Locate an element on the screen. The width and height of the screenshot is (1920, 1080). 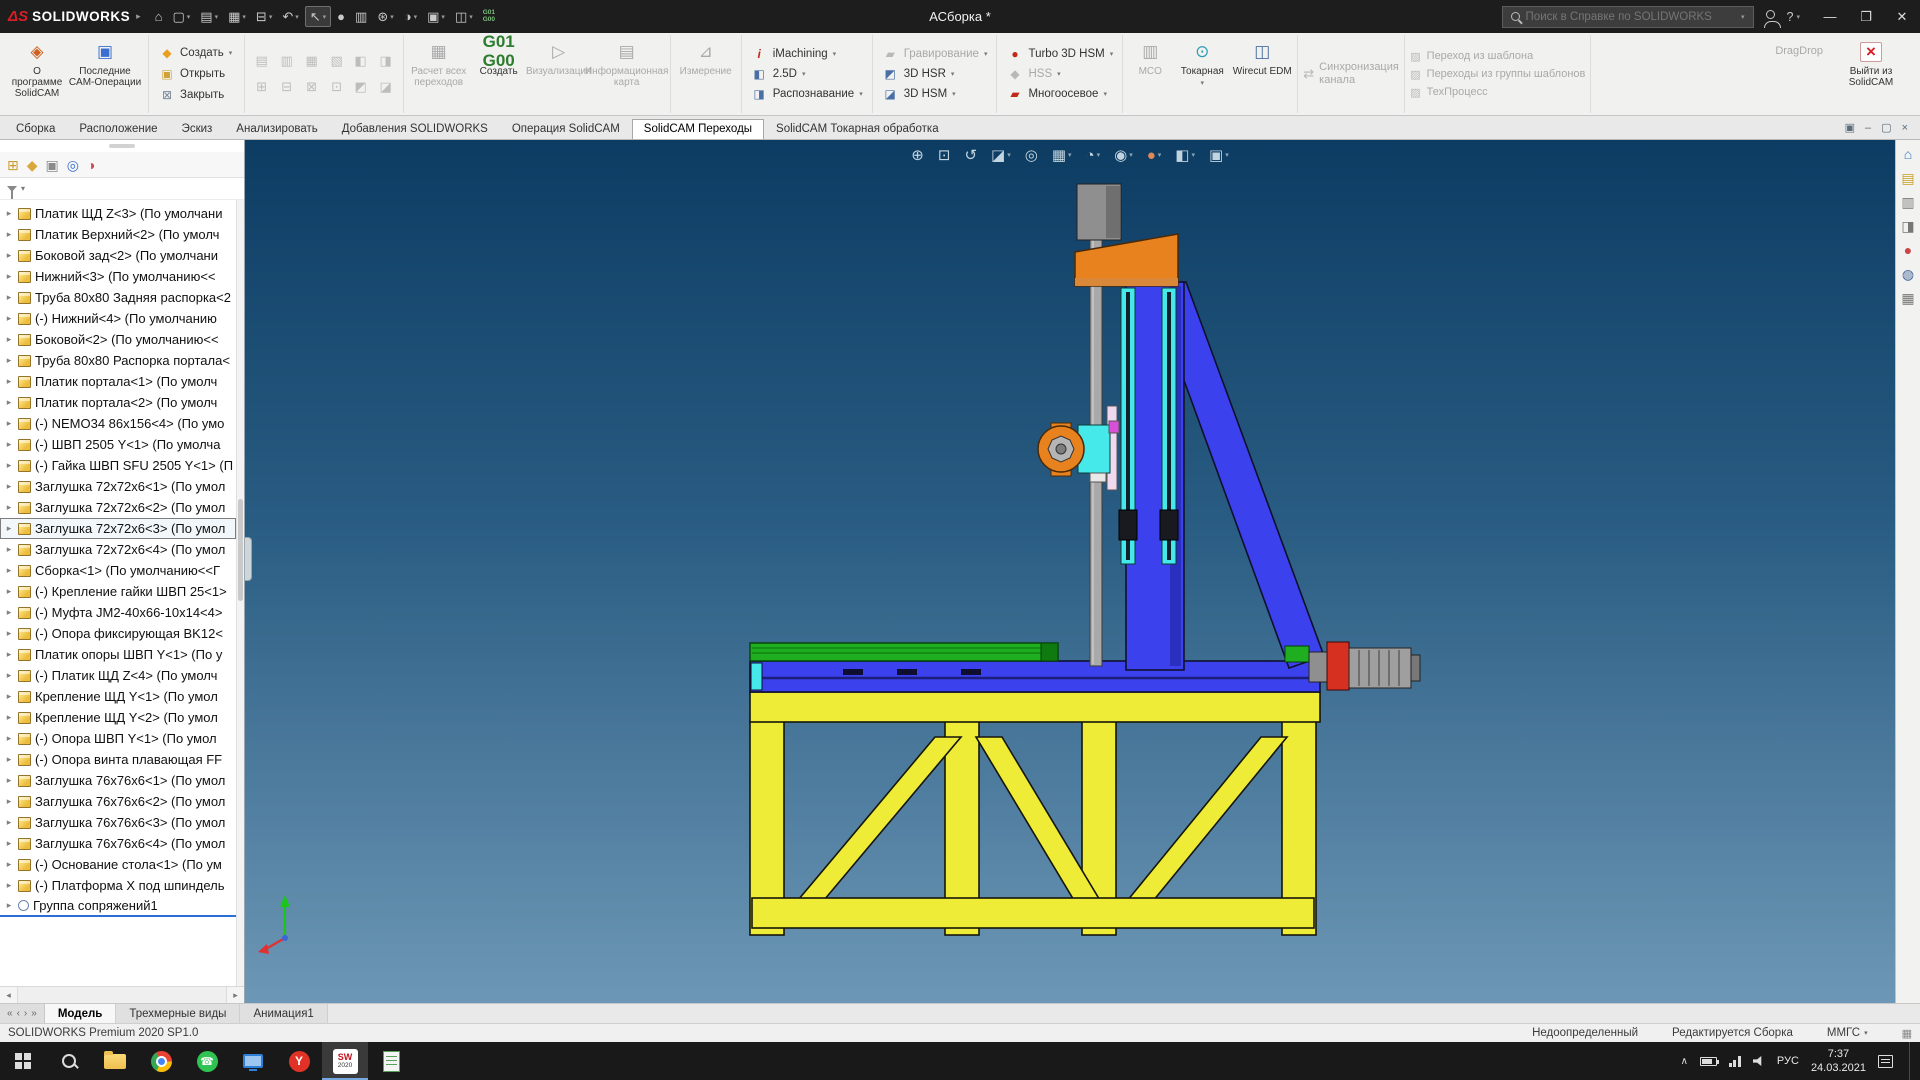
home-icon: ⌂ is located at coordinates (1908, 154).